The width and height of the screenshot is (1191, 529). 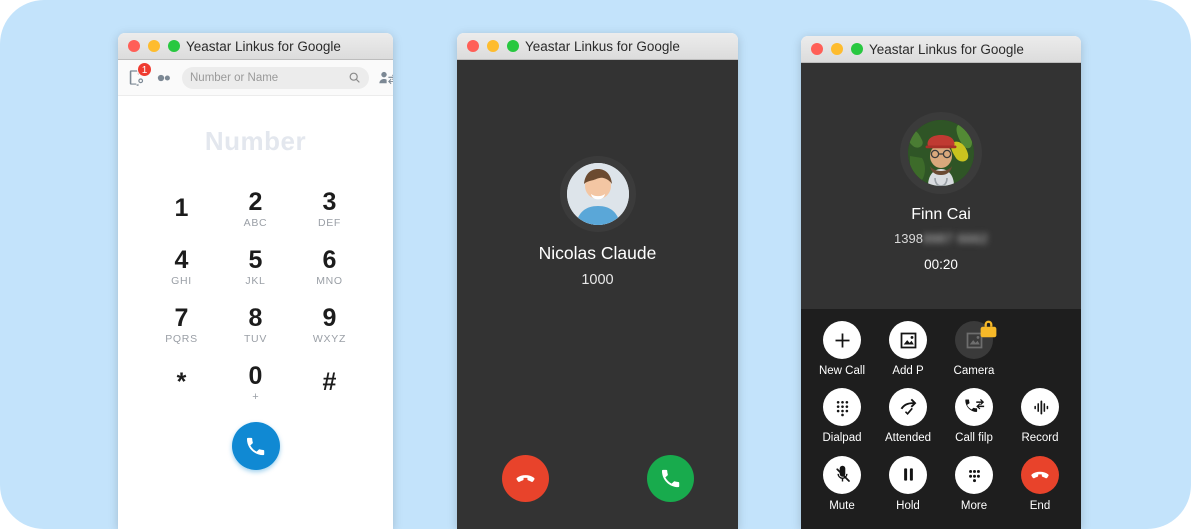 What do you see at coordinates (976, 339) in the screenshot?
I see `camera-image-icon` at bounding box center [976, 339].